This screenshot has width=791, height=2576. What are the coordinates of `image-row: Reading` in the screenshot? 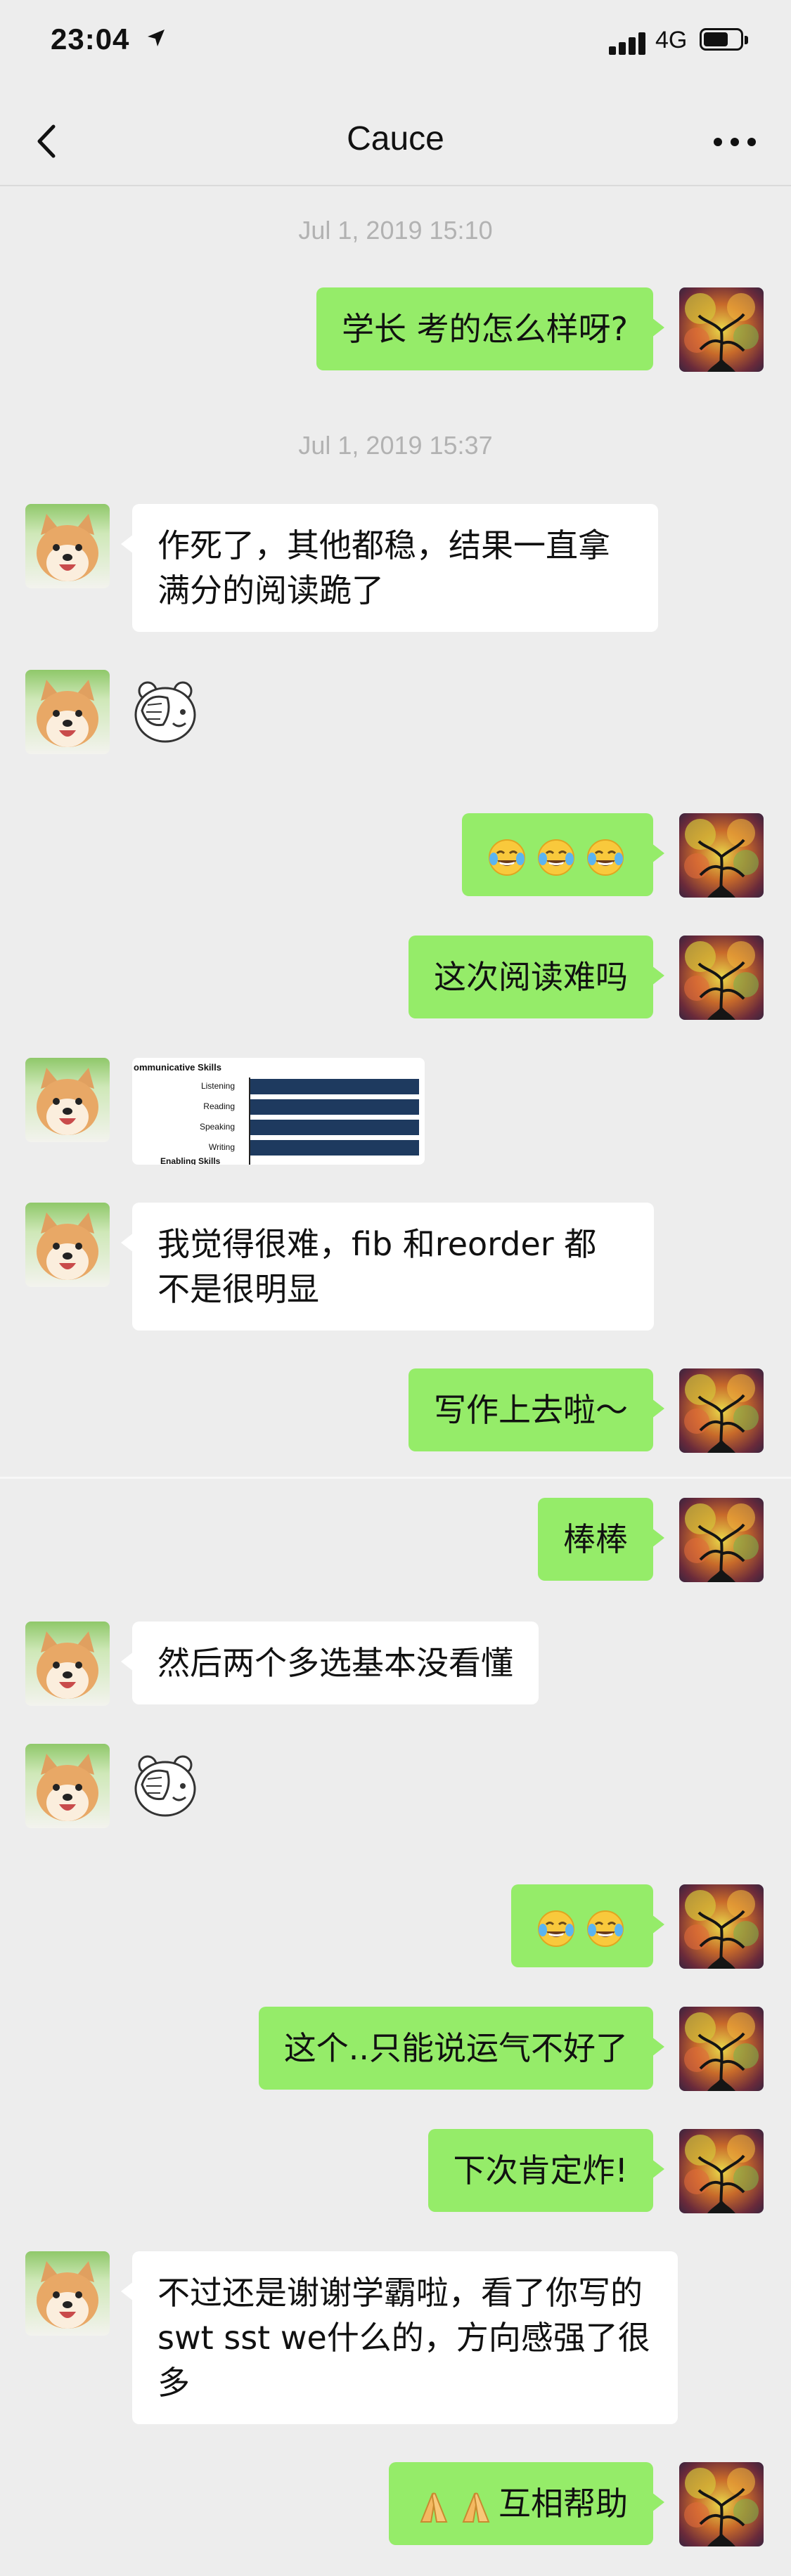 It's located at (278, 1106).